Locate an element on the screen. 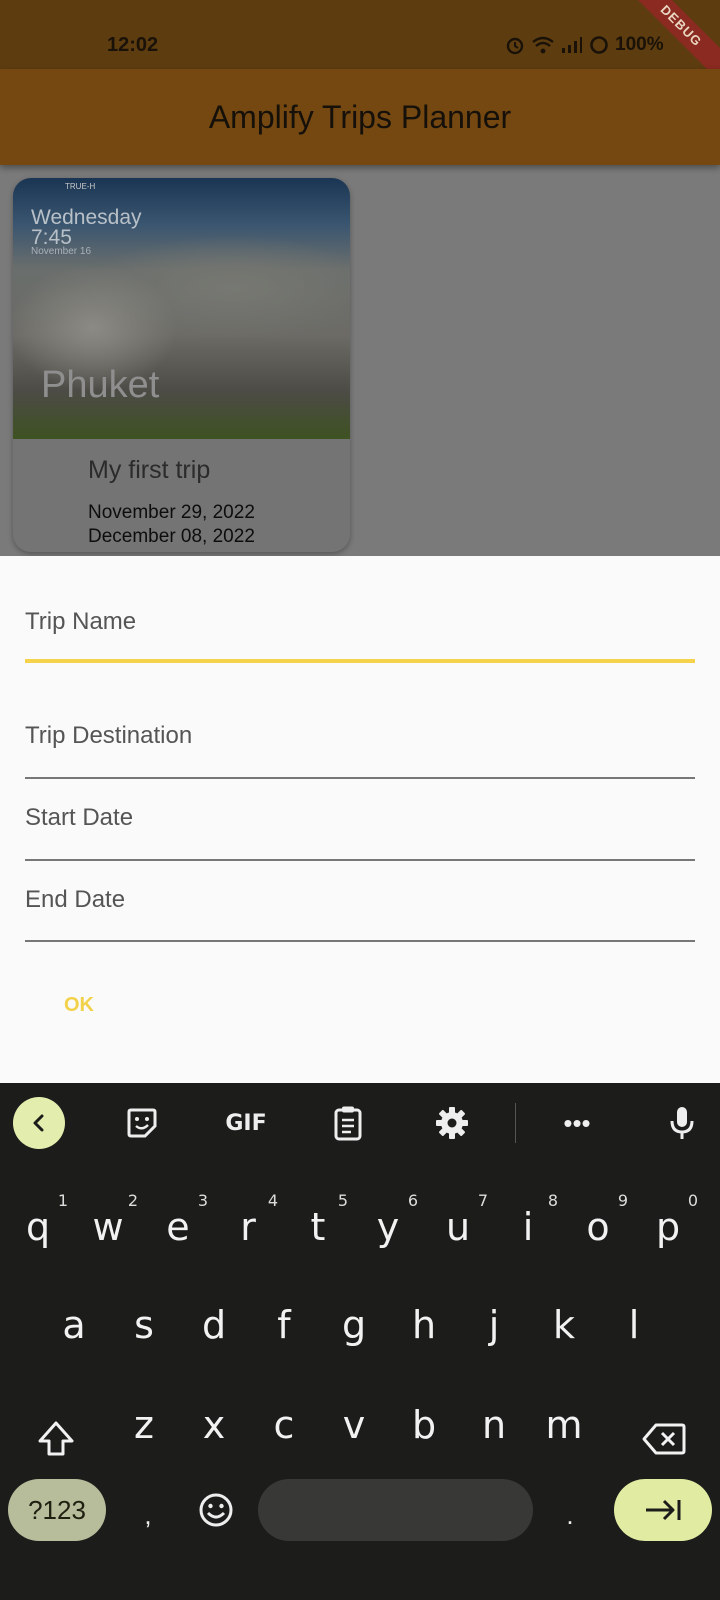 Image resolution: width=720 pixels, height=1600 pixels. key-t: t5 is located at coordinates (318, 1227).